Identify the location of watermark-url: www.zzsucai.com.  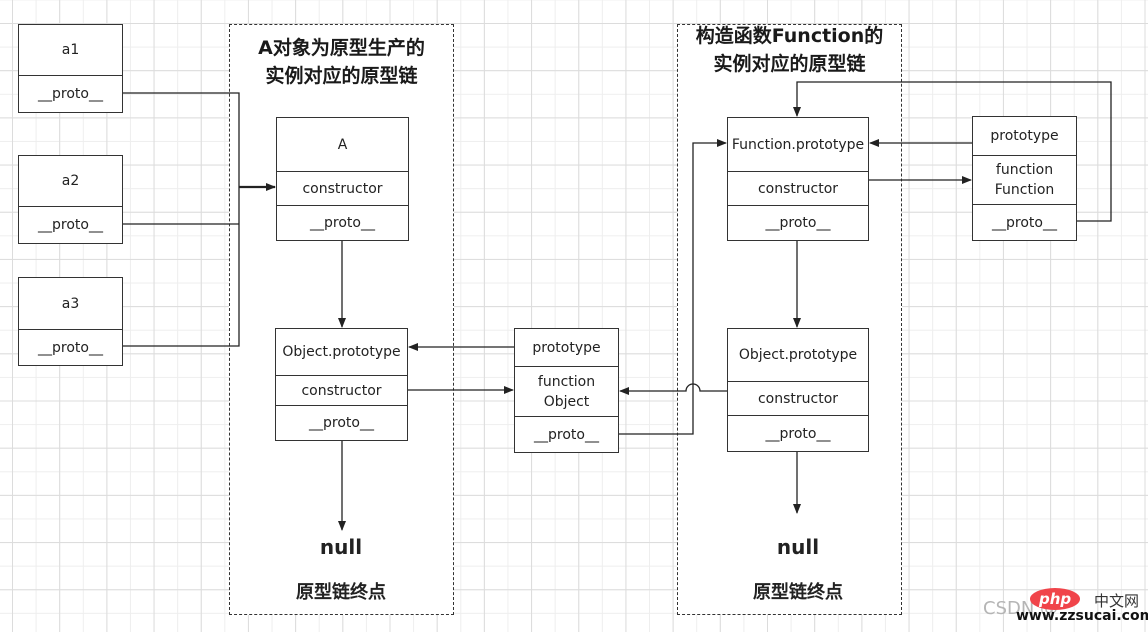
(1082, 616).